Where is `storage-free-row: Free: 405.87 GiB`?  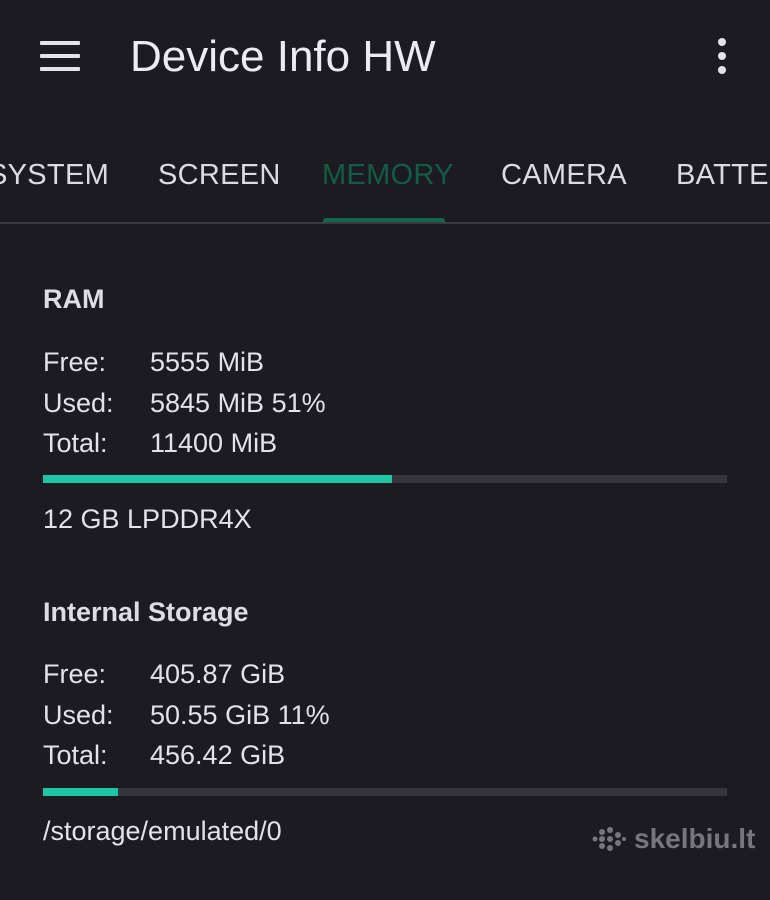 storage-free-row: Free: 405.87 GiB is located at coordinates (164, 674).